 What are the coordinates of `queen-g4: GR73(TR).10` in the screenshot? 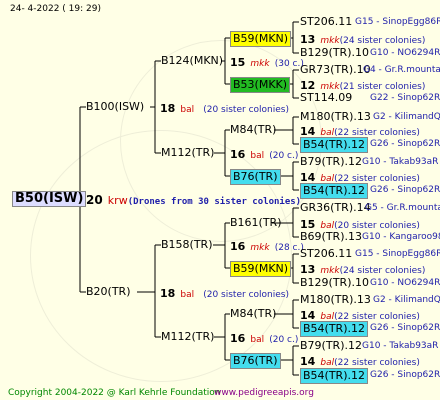 It's located at (335, 70).